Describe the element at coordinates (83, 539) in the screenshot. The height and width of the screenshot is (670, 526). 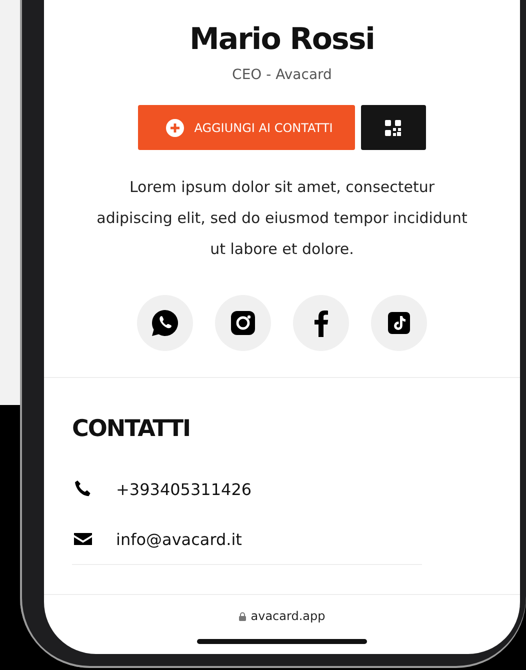
I see `mail-icon` at that location.